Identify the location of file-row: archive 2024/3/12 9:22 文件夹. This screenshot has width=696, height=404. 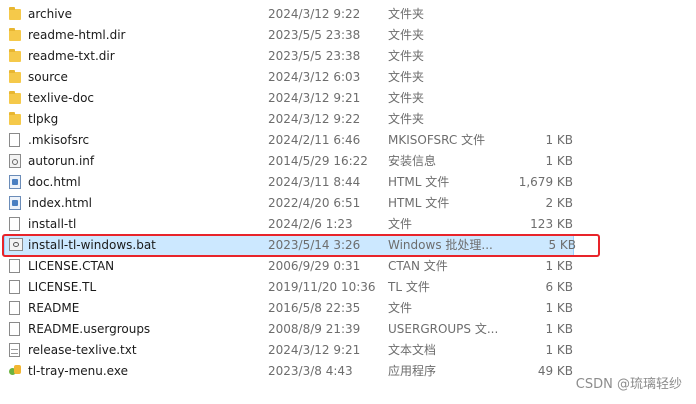
(348, 14).